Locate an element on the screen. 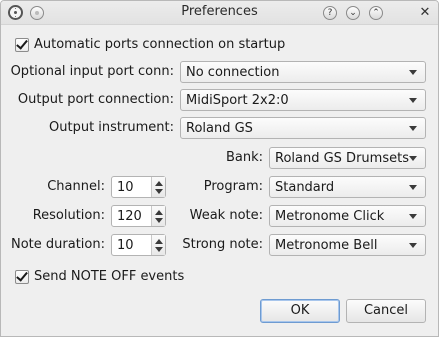  weak-note-value: Metronome Click is located at coordinates (330, 216).